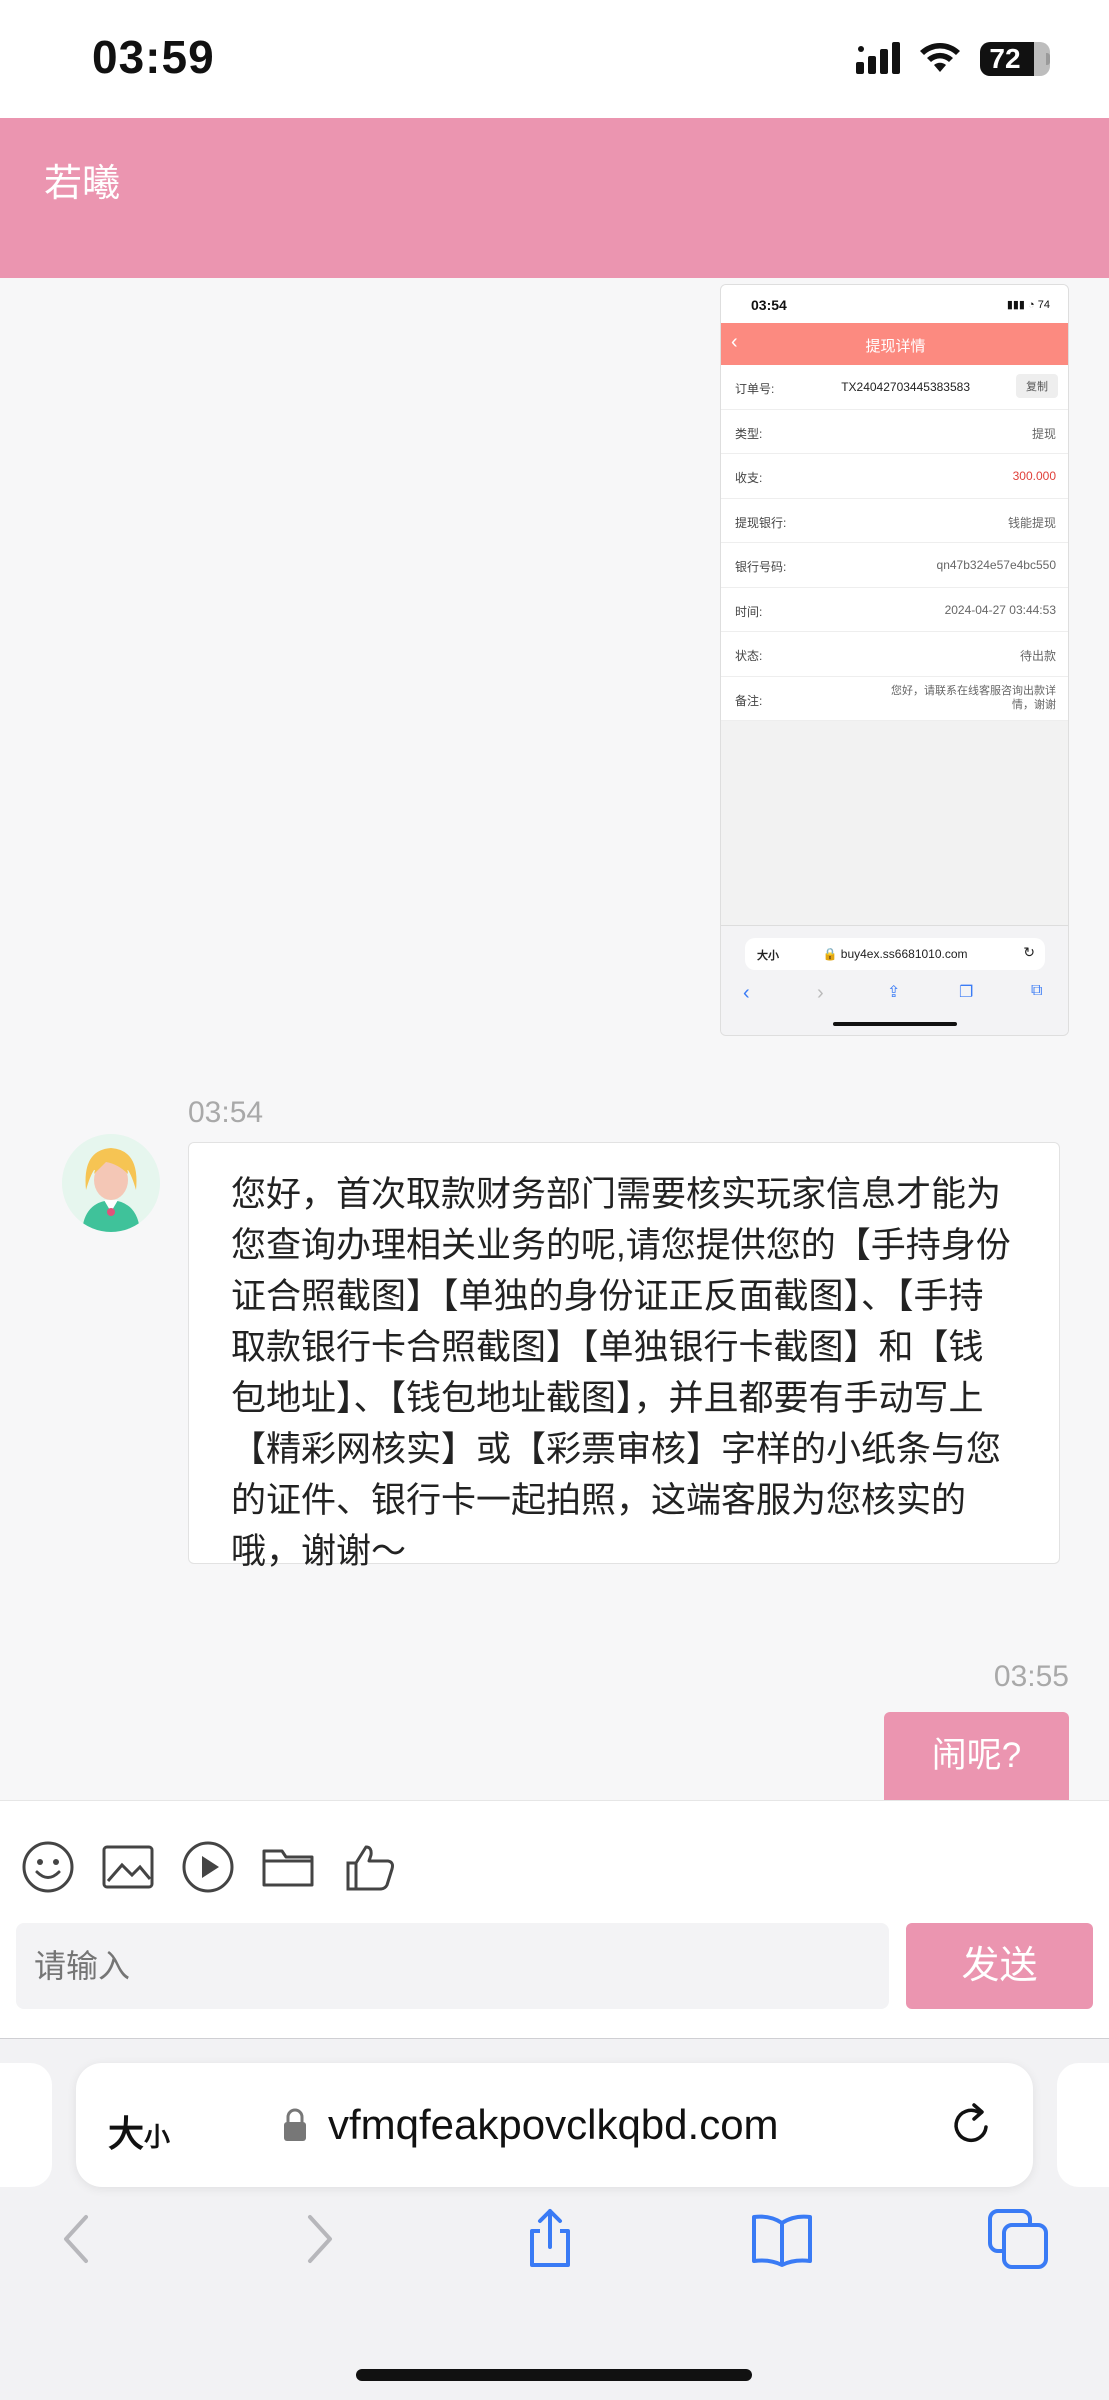  What do you see at coordinates (894, 521) in the screenshot?
I see `shot-row: 提现银行: 钱能提现` at bounding box center [894, 521].